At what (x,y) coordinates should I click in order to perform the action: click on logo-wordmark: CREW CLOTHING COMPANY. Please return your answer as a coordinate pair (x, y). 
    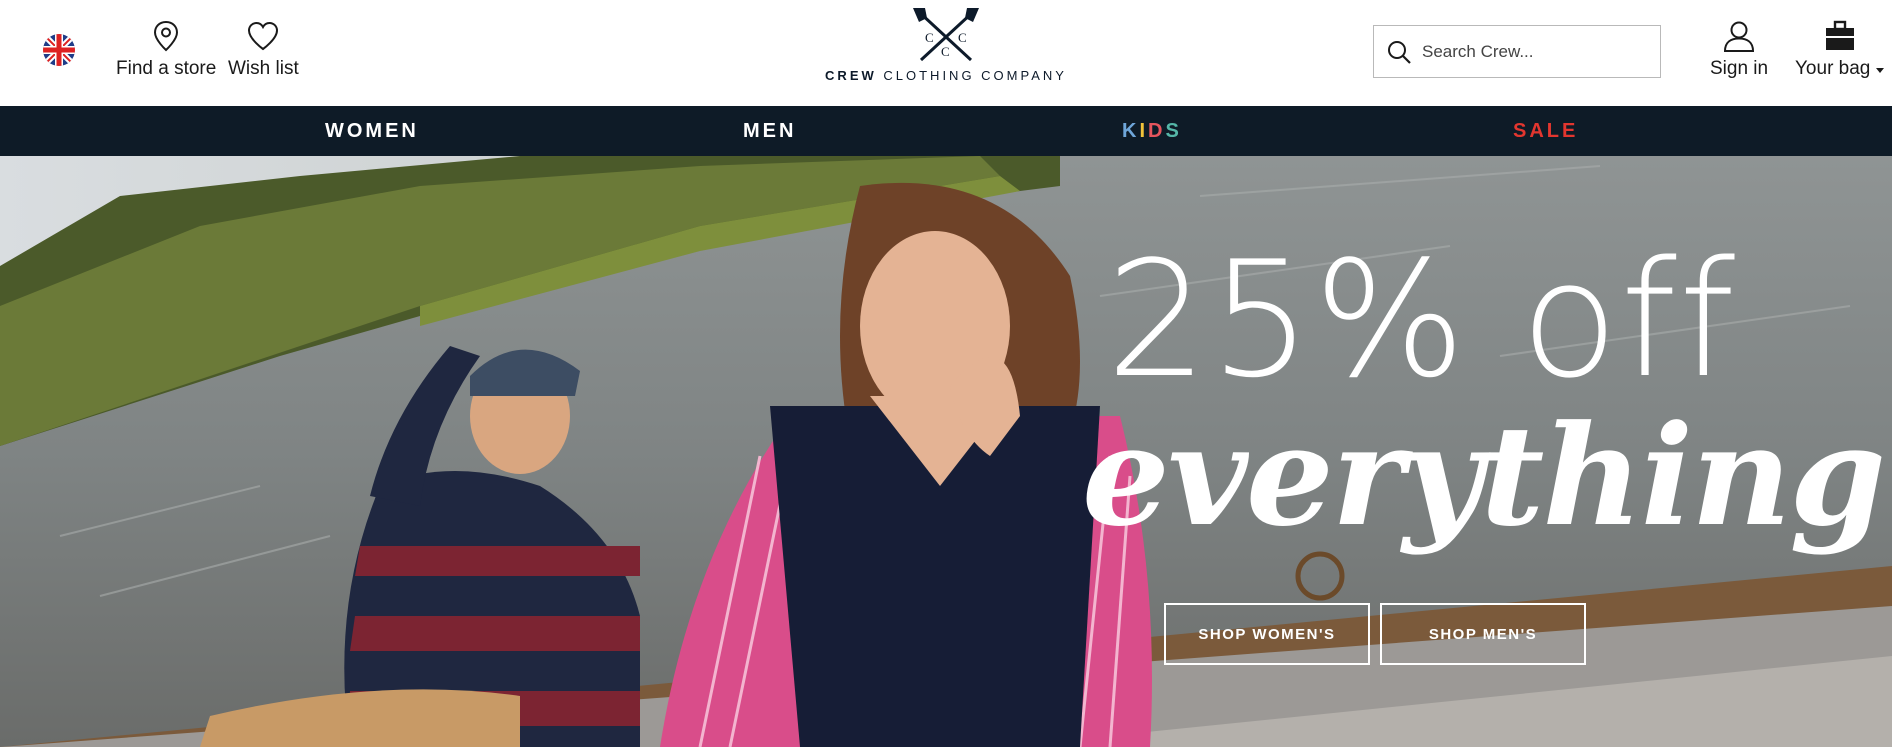
    Looking at the image, I should click on (946, 75).